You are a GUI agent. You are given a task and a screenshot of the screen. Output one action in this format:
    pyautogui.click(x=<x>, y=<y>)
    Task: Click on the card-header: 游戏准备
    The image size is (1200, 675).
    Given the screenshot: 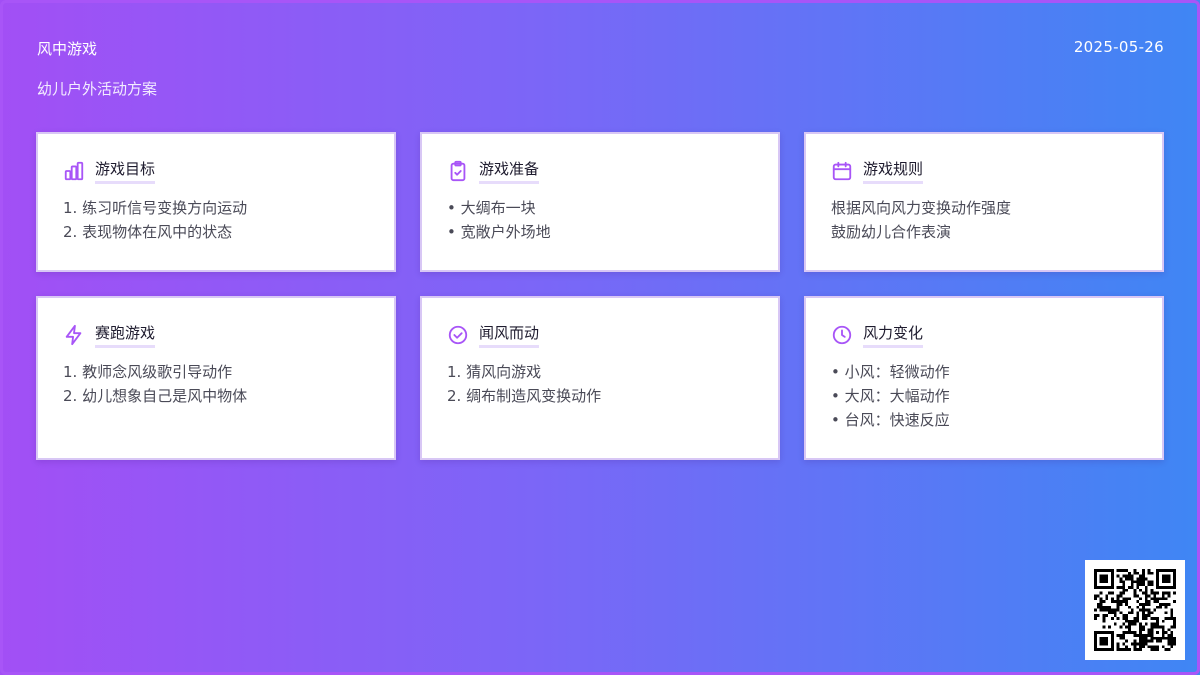 What is the action you would take?
    pyautogui.click(x=600, y=171)
    